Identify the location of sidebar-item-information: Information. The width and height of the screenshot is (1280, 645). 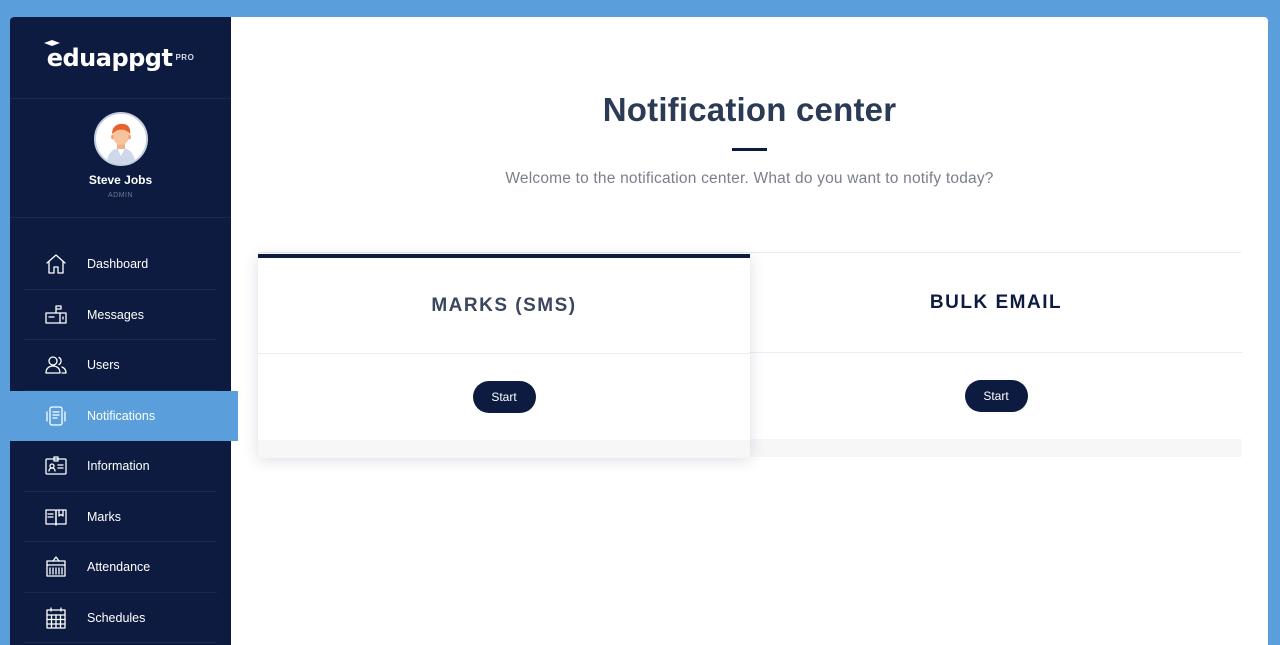
(120, 466).